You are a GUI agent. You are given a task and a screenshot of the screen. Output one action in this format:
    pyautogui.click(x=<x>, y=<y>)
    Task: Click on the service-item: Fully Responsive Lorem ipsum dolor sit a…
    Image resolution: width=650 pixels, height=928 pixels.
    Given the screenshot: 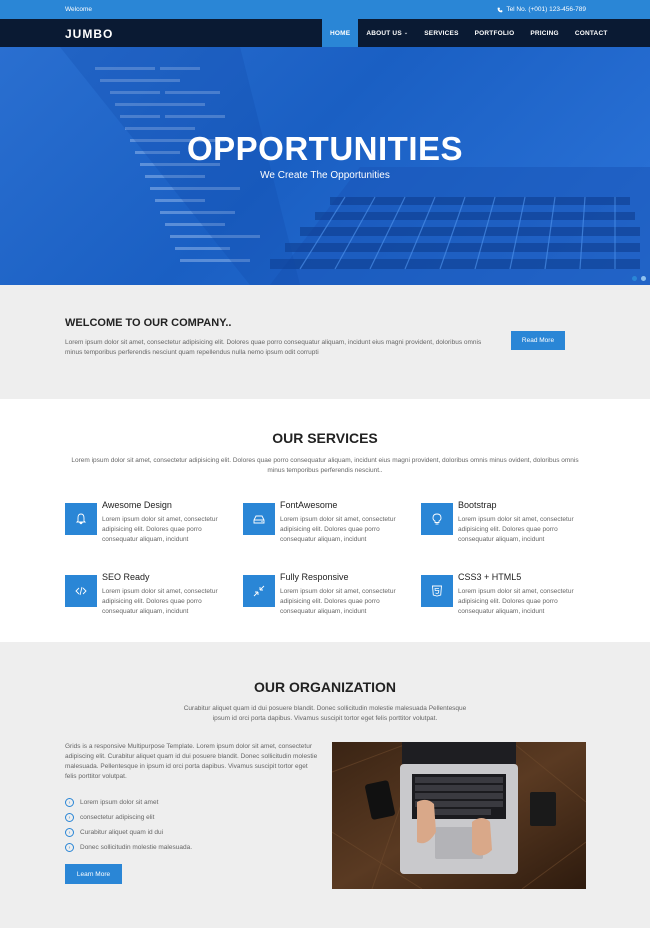 What is the action you would take?
    pyautogui.click(x=328, y=596)
    